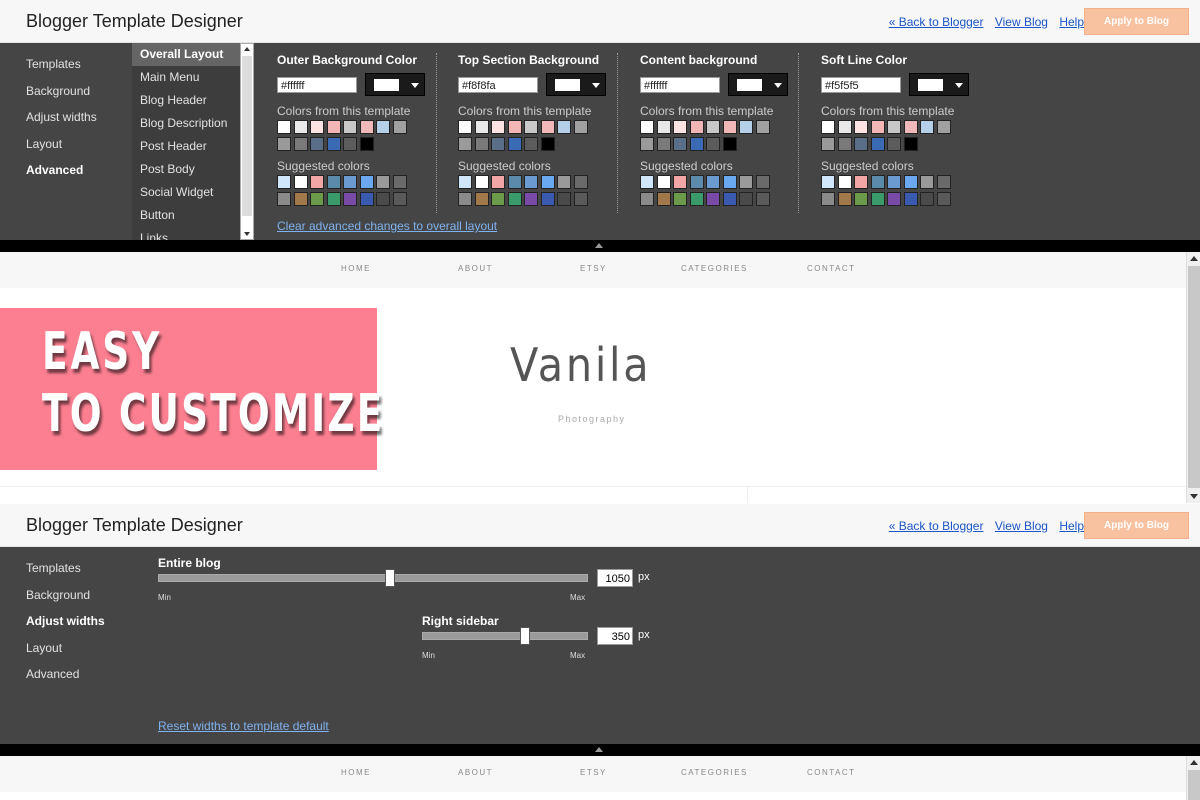  What do you see at coordinates (356, 772) in the screenshot?
I see `menu-home: HOME` at bounding box center [356, 772].